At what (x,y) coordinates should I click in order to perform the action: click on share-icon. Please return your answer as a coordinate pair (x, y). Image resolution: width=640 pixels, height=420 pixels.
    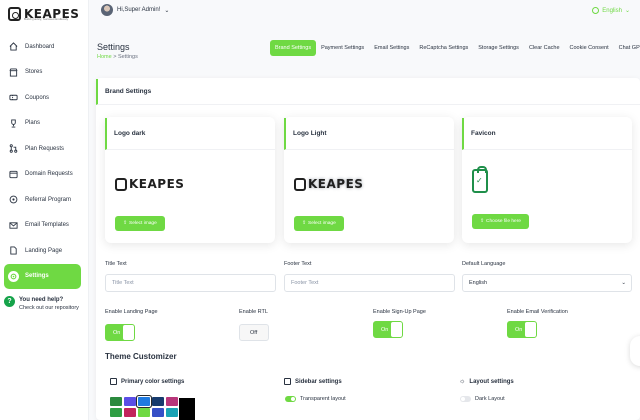
    Looking at the image, I should click on (13, 199).